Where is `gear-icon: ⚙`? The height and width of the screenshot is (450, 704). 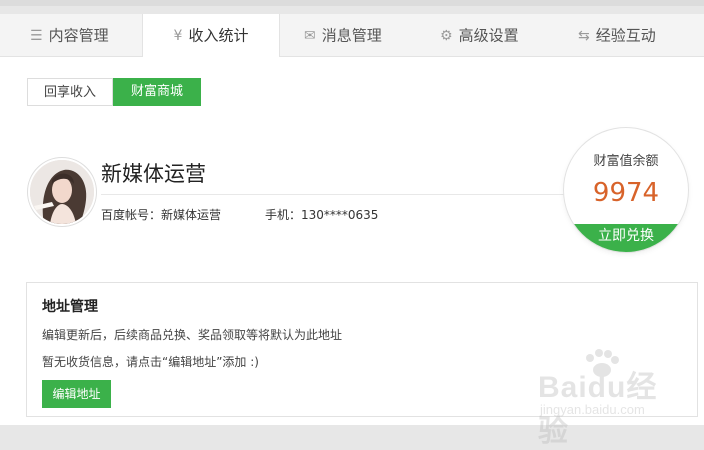 gear-icon: ⚙ is located at coordinates (446, 35).